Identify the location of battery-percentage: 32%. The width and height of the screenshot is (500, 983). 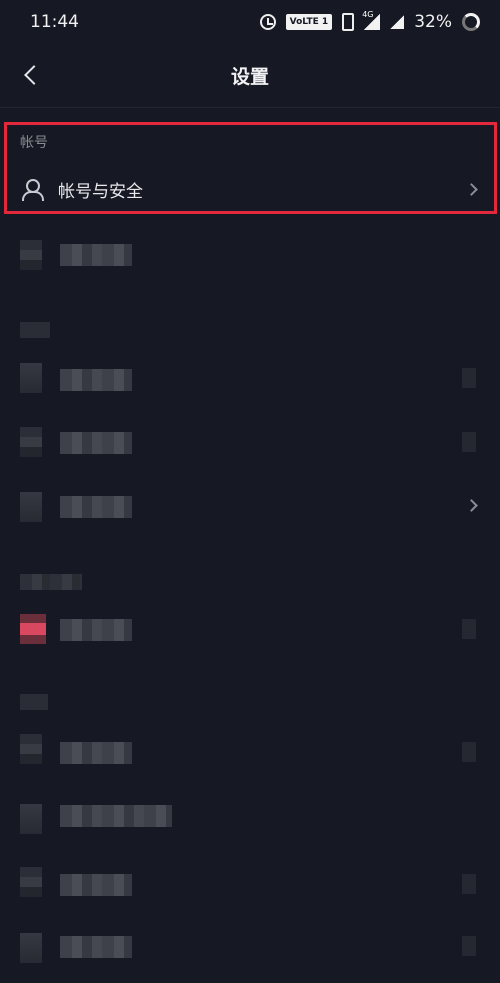
(433, 22).